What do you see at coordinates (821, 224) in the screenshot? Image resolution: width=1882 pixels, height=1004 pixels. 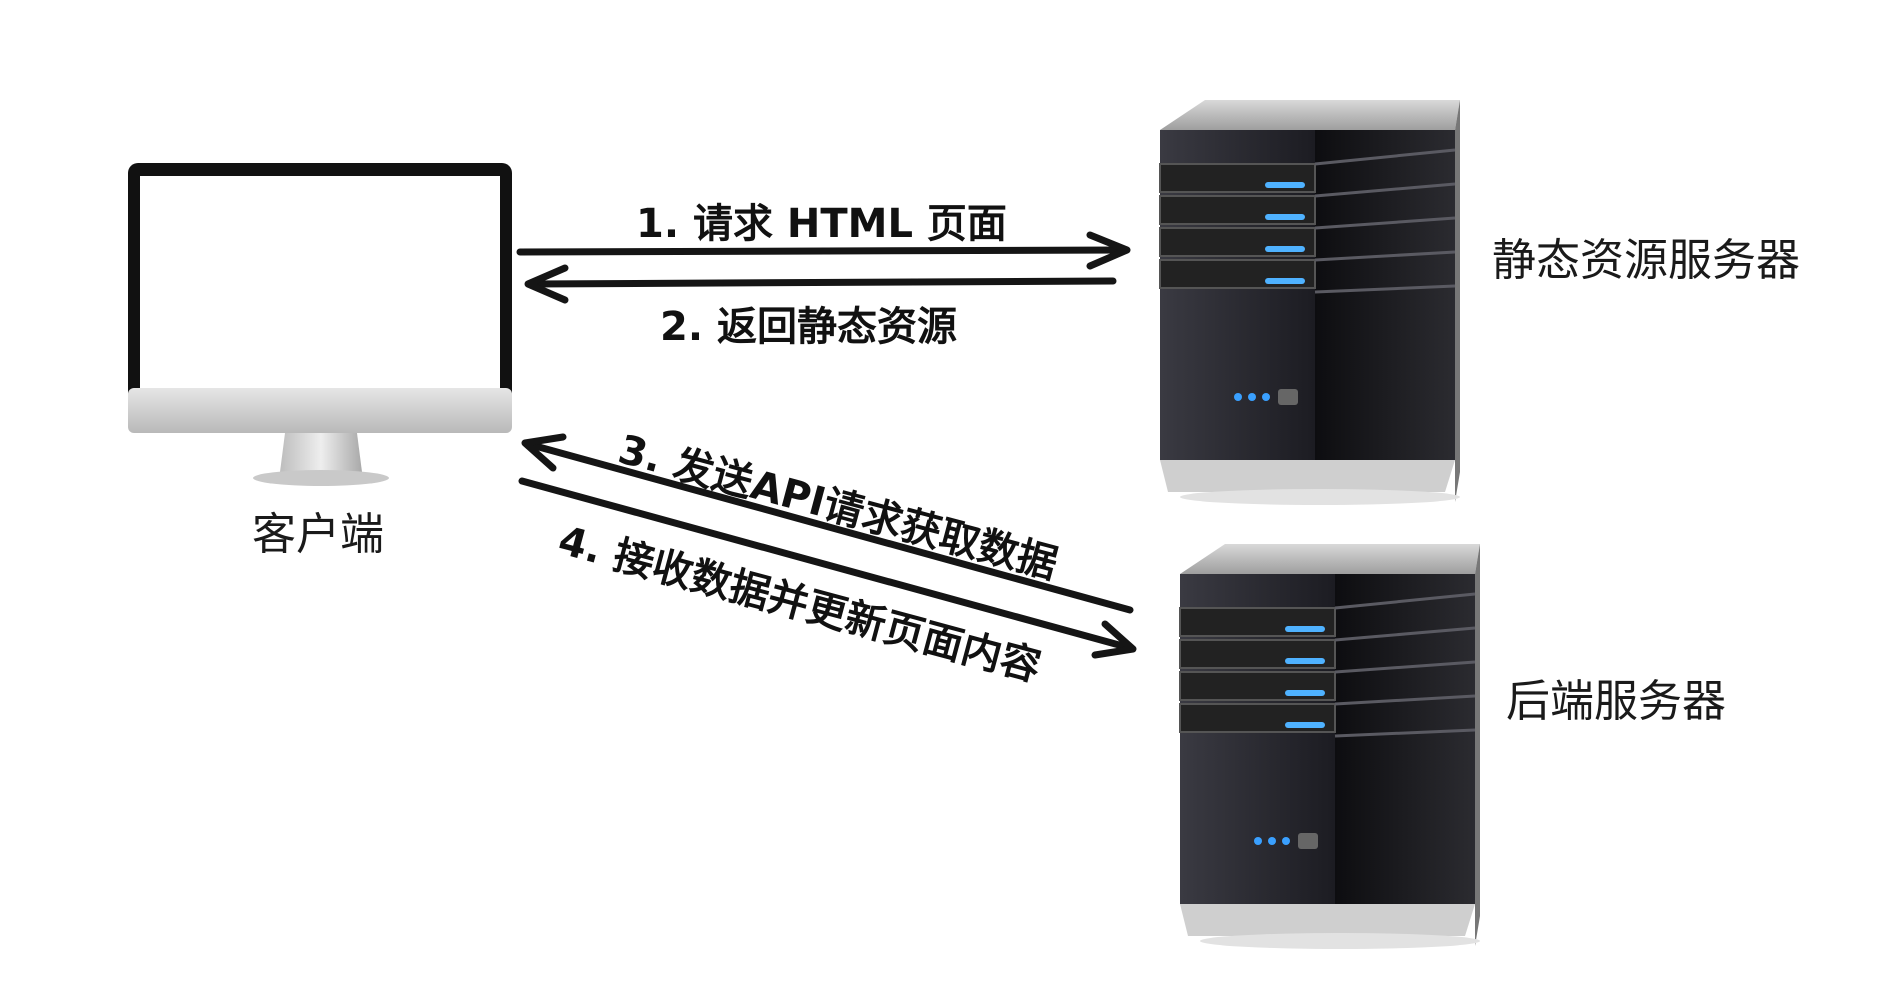 I see `step-1-label: 1. 请求 HTML 页面` at bounding box center [821, 224].